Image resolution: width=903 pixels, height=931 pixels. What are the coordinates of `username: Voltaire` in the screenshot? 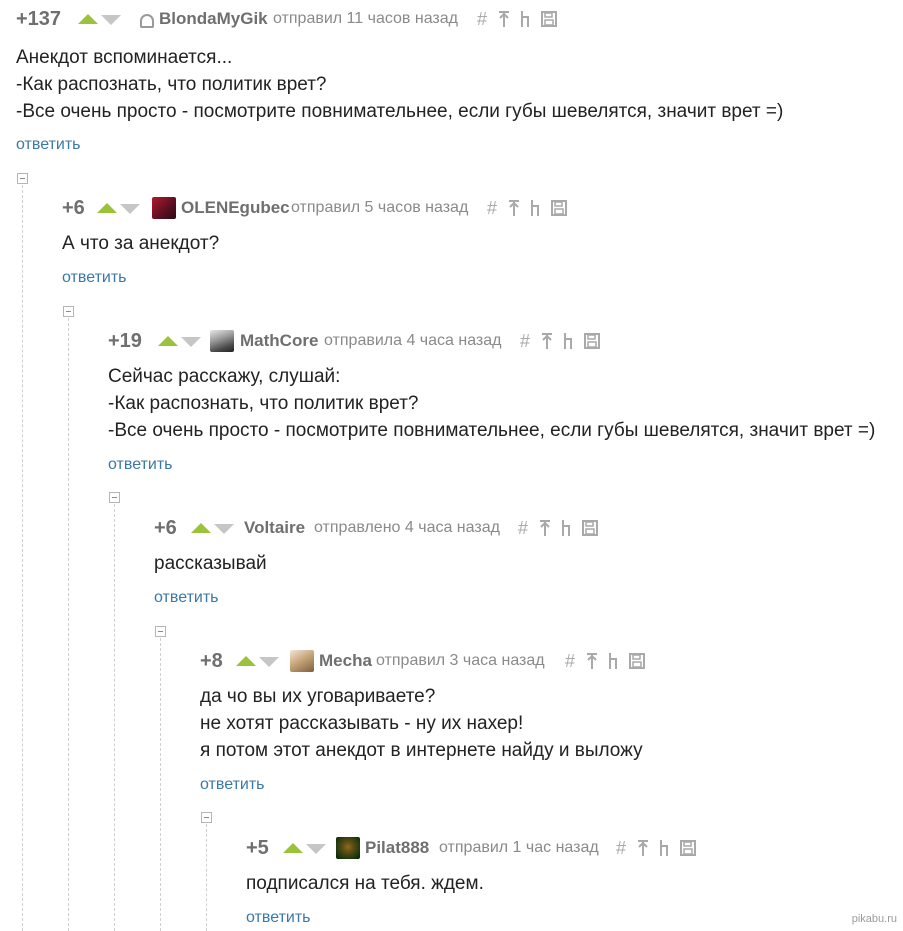 It's located at (274, 528).